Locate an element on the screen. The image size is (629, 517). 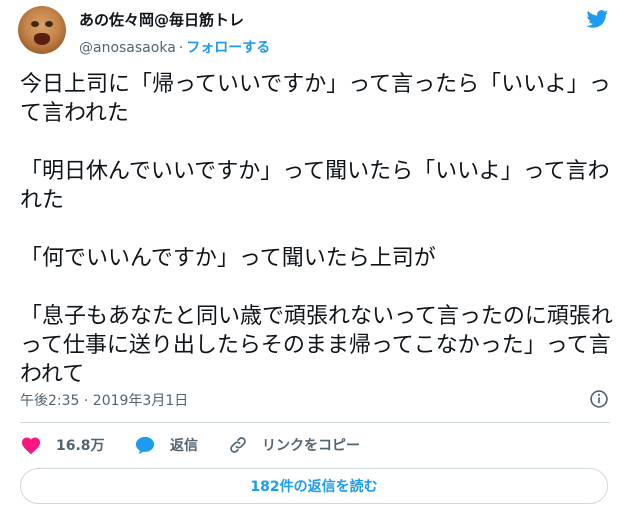
copy-link-button: リンクをコピー is located at coordinates (294, 445).